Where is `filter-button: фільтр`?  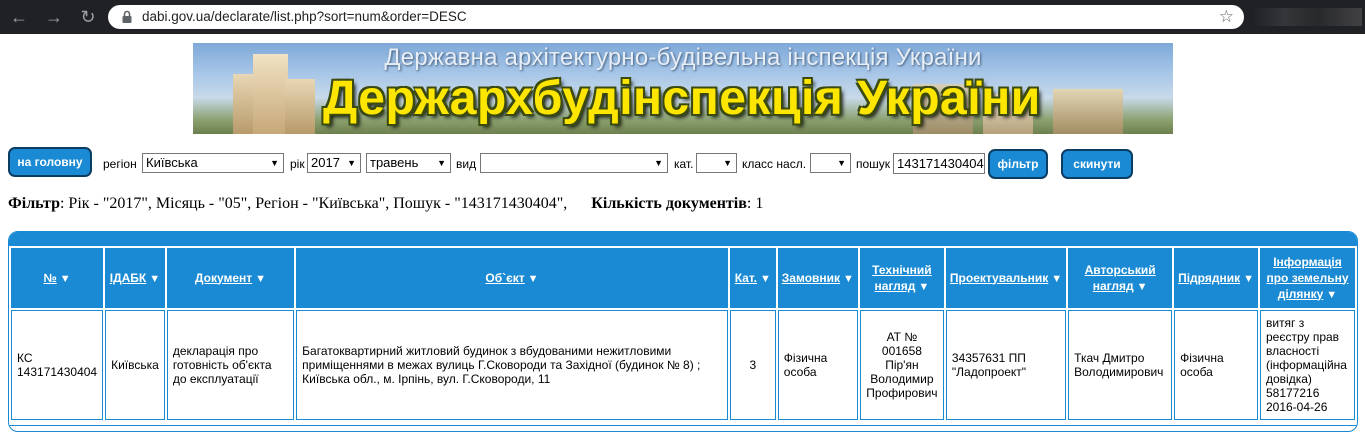 filter-button: фільтр is located at coordinates (1018, 164).